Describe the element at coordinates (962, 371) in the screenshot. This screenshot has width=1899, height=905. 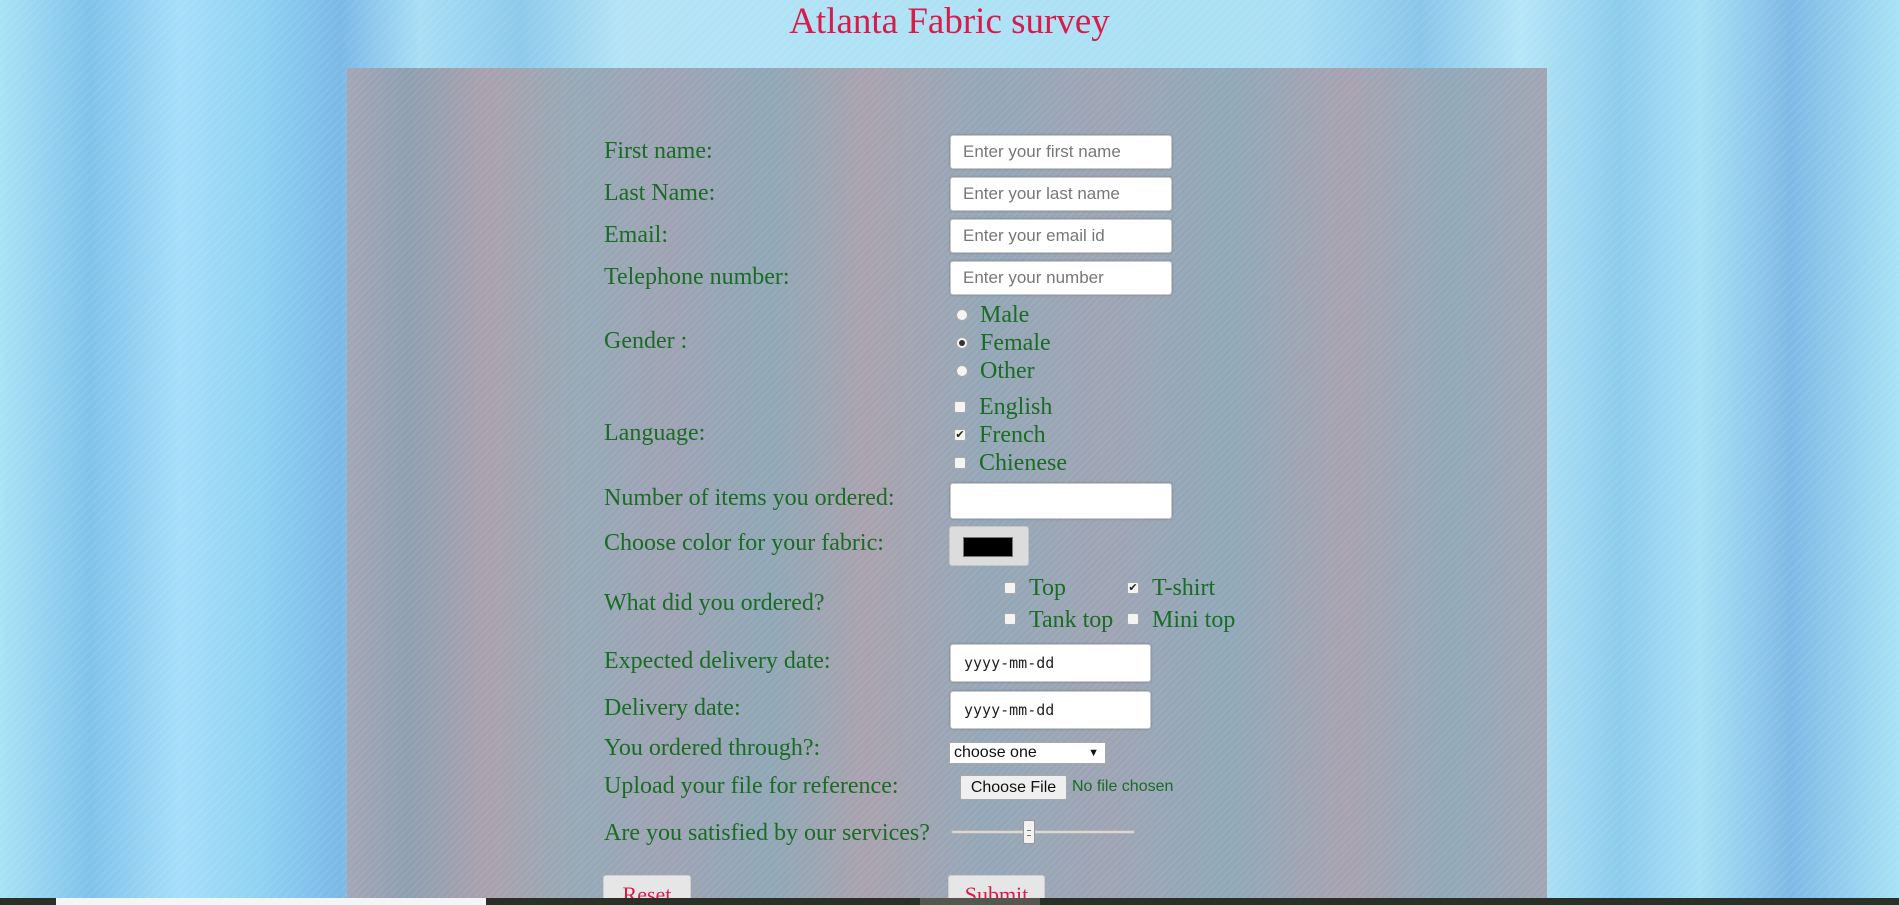
I see `gender-other-radio` at that location.